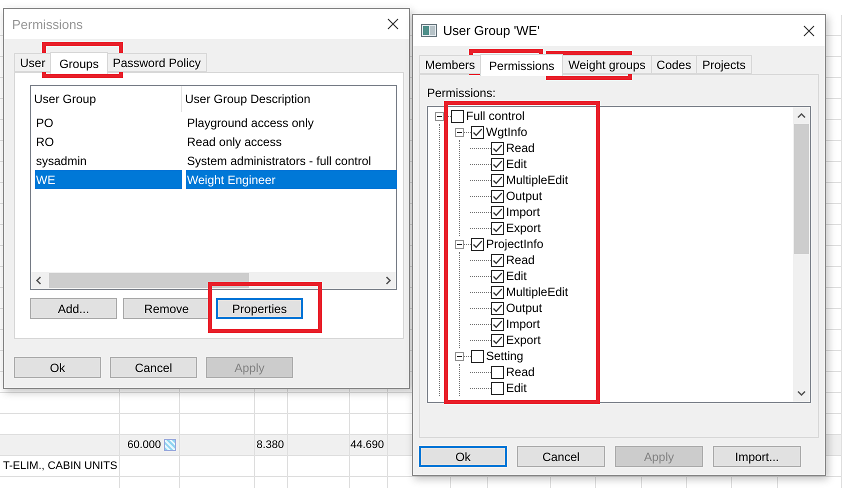 The width and height of the screenshot is (842, 488). I want to click on cell-value: 44.690, so click(367, 445).